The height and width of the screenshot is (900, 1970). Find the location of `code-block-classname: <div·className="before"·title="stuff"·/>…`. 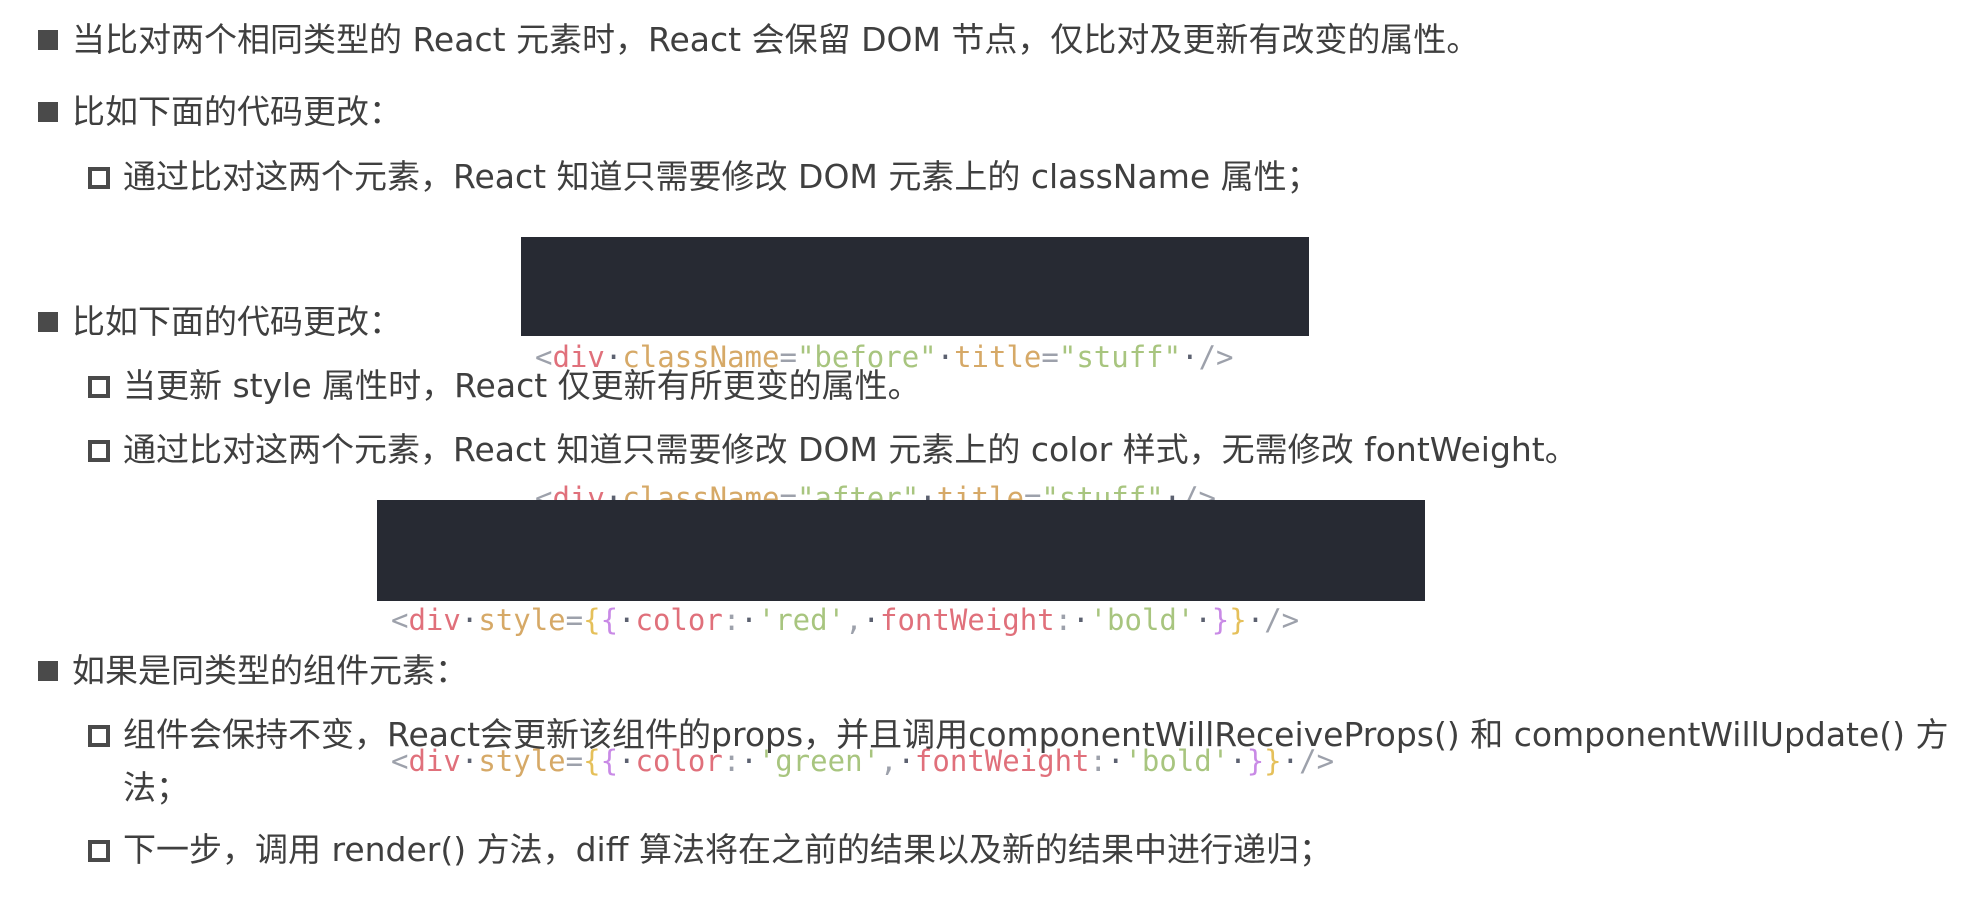

code-block-classname: <div·className="before"·title="stuff"·/>… is located at coordinates (915, 376).